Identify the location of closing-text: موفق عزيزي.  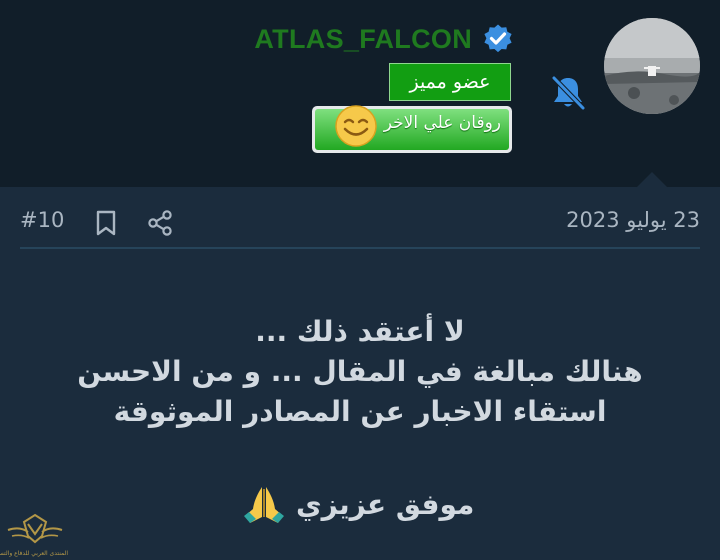
(385, 504).